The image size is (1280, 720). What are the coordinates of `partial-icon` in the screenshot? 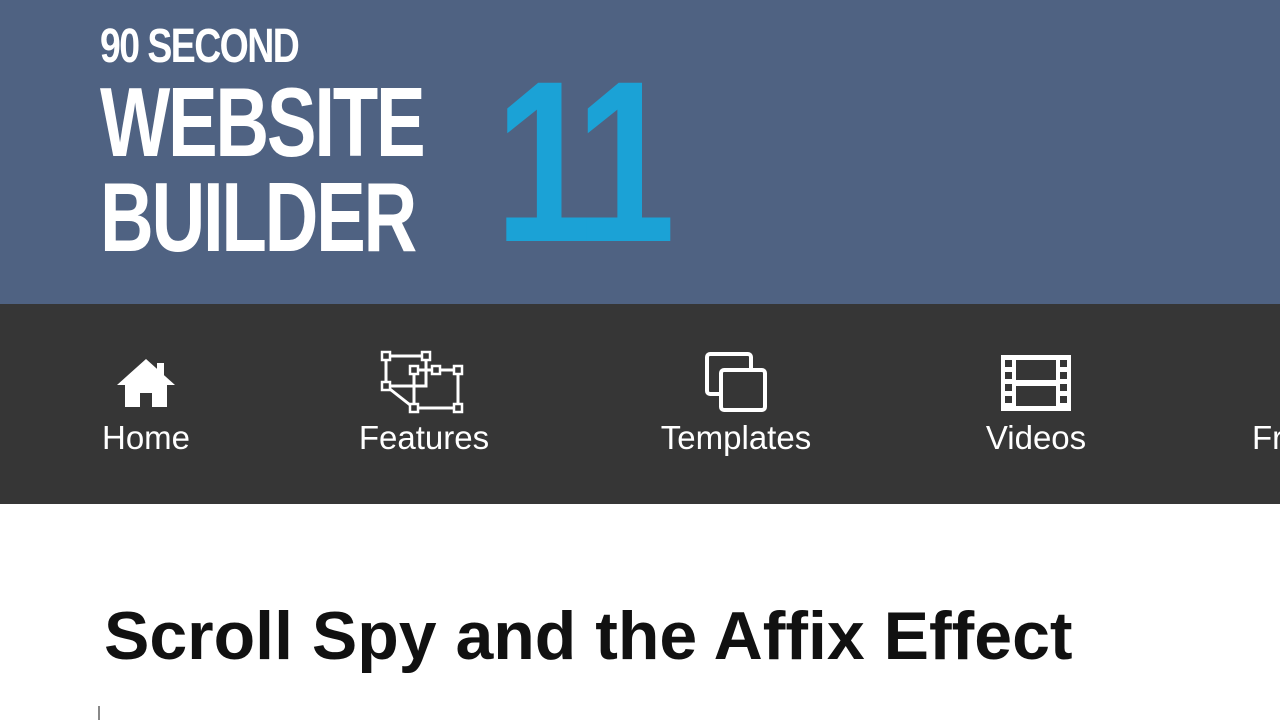 It's located at (1266, 383).